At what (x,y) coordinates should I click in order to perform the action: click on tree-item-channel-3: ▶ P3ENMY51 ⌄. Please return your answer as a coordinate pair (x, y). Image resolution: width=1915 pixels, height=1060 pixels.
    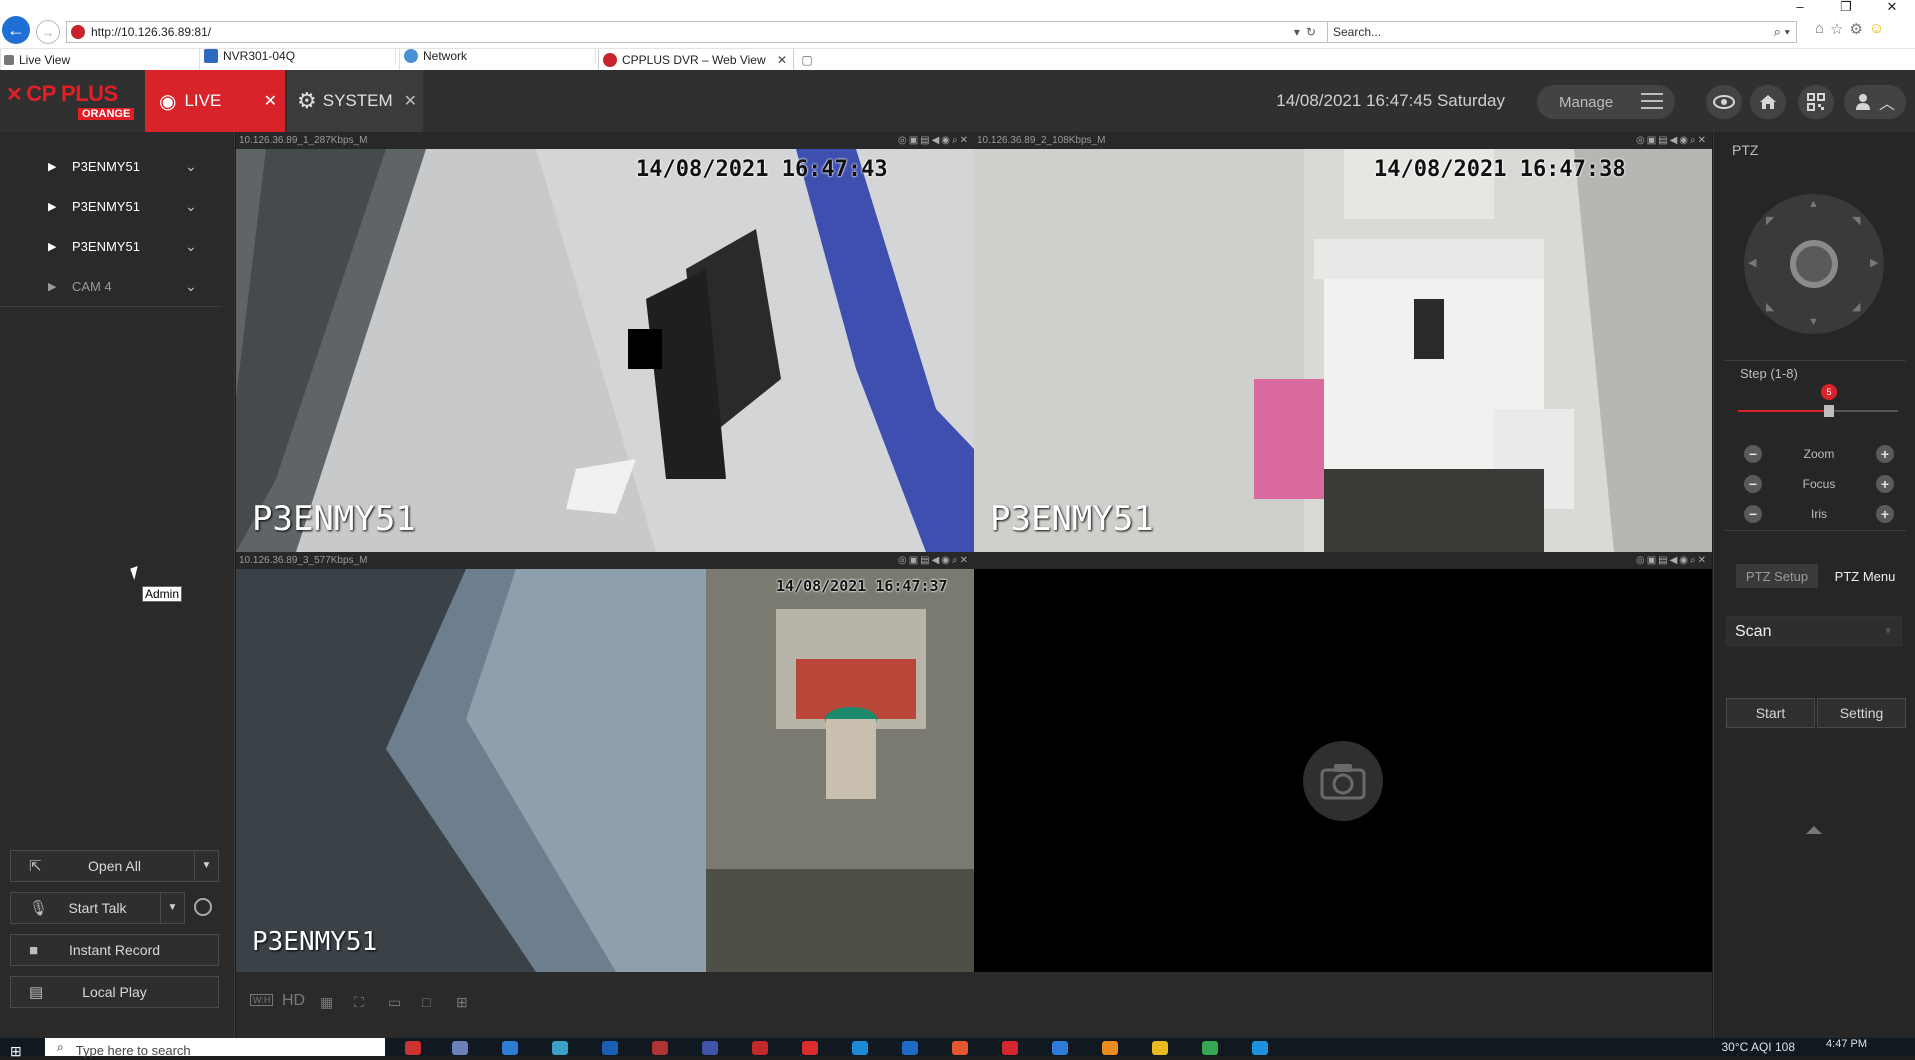
    Looking at the image, I should click on (111, 246).